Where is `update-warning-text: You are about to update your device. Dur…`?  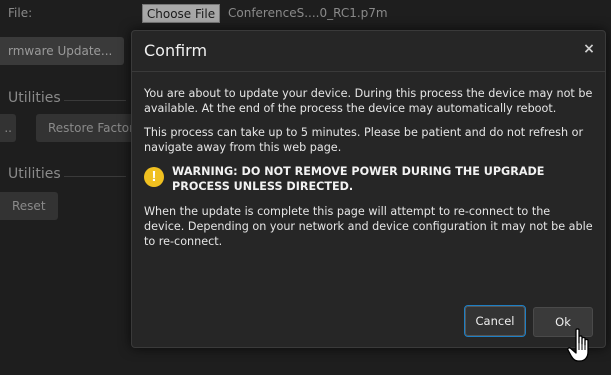 update-warning-text: You are about to update your device. Dur… is located at coordinates (368, 101).